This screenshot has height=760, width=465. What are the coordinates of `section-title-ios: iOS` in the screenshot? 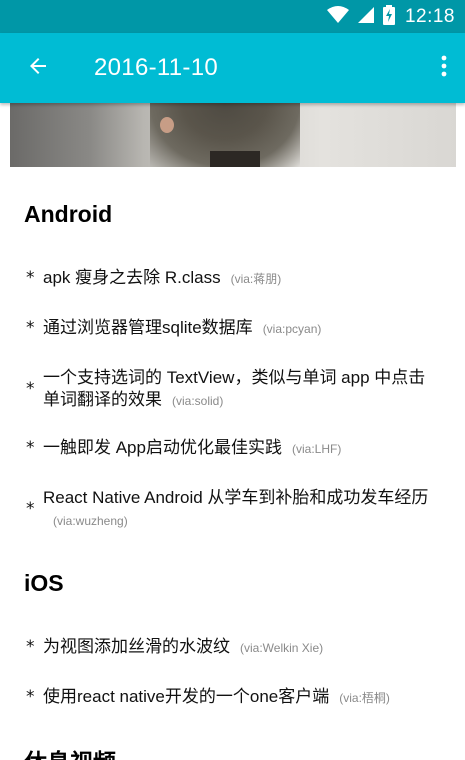 It's located at (44, 583).